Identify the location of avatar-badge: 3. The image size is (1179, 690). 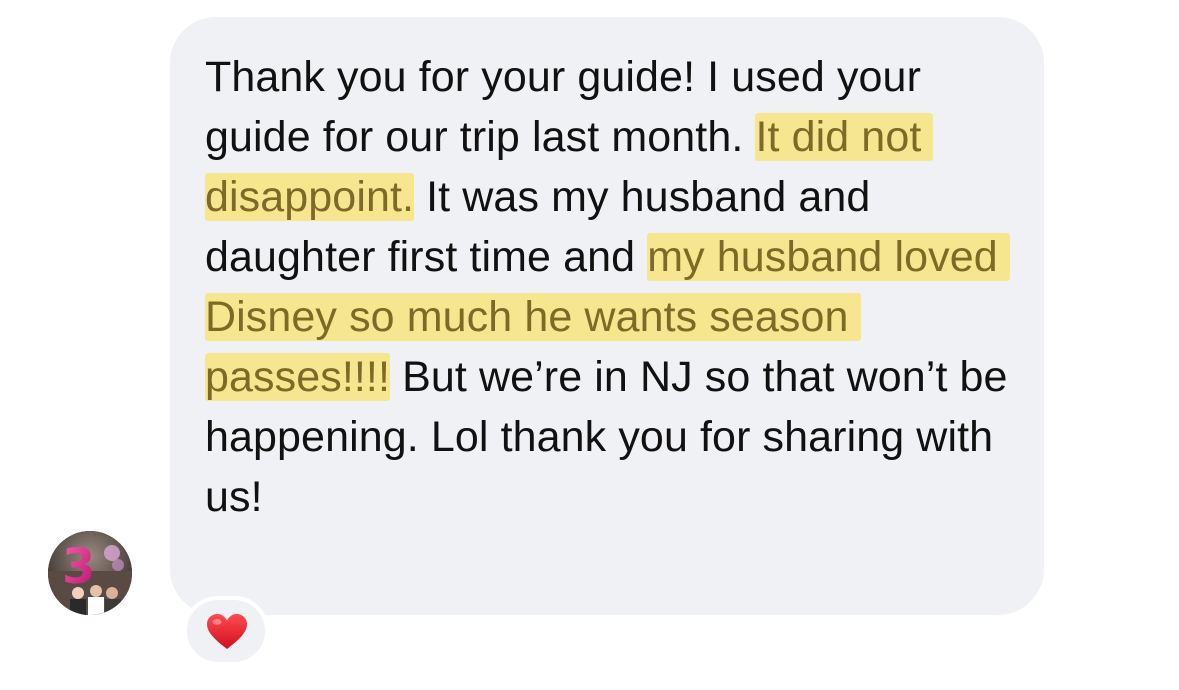
(78, 567).